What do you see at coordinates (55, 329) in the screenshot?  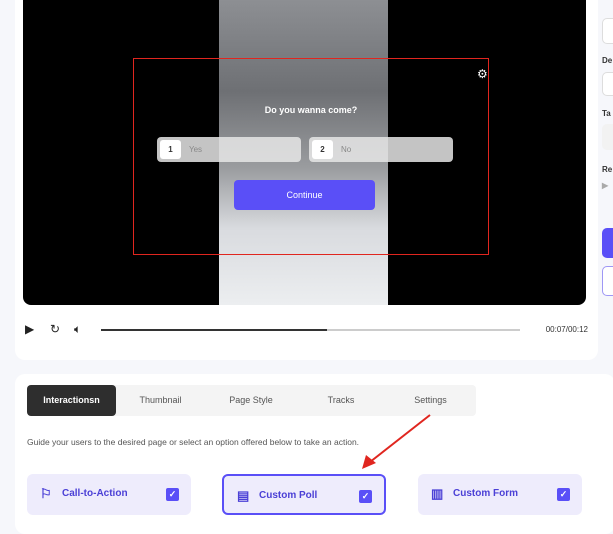 I see `replay-icon: ↻` at bounding box center [55, 329].